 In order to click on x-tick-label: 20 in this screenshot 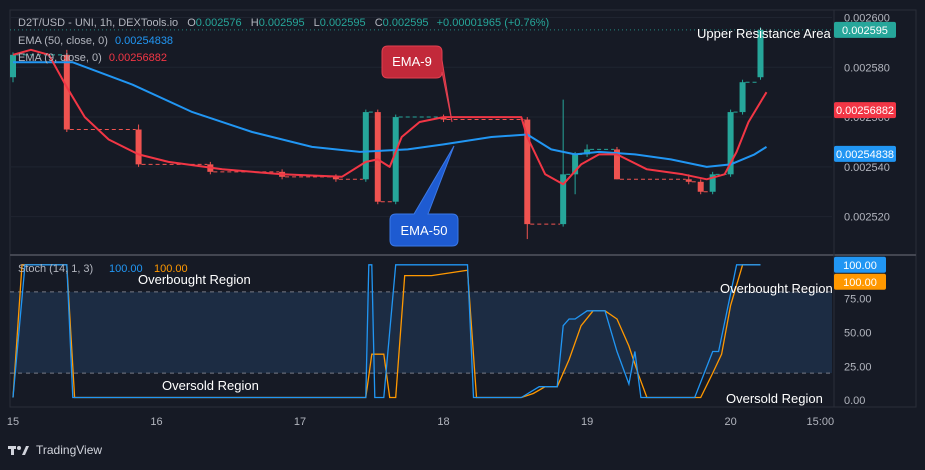, I will do `click(730, 422)`.